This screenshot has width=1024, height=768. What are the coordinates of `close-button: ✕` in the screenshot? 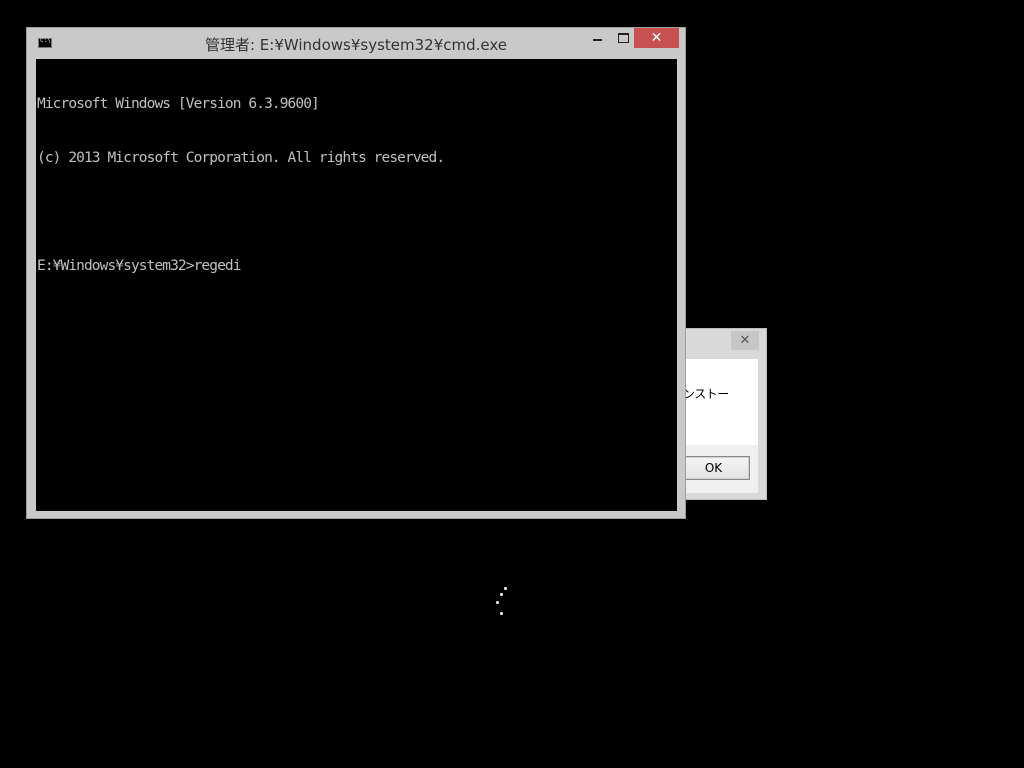 It's located at (656, 38).